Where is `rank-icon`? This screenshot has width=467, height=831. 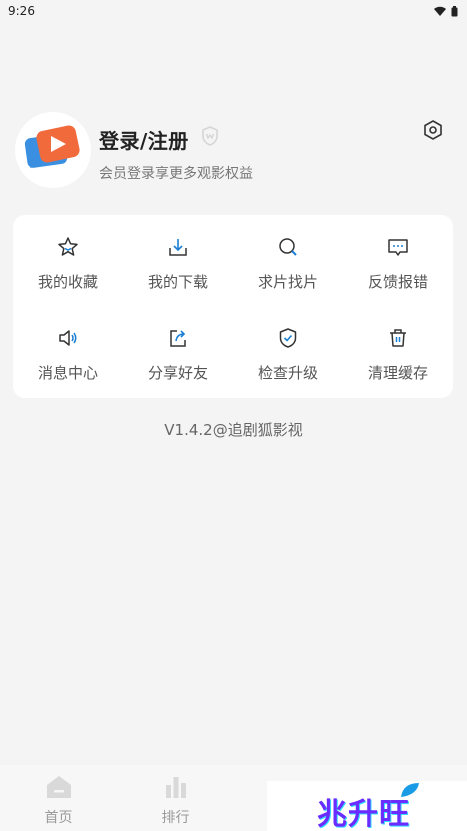
rank-icon is located at coordinates (176, 789).